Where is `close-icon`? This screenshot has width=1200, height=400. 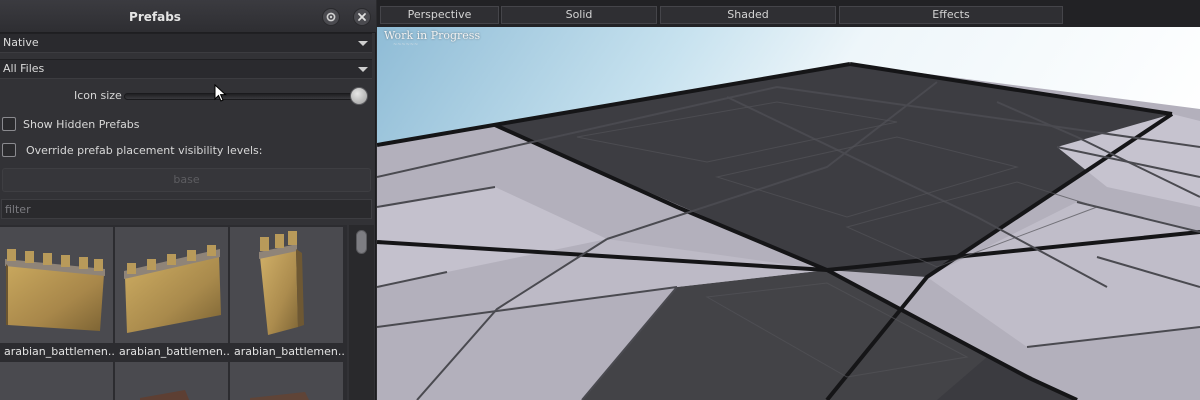
close-icon is located at coordinates (362, 17).